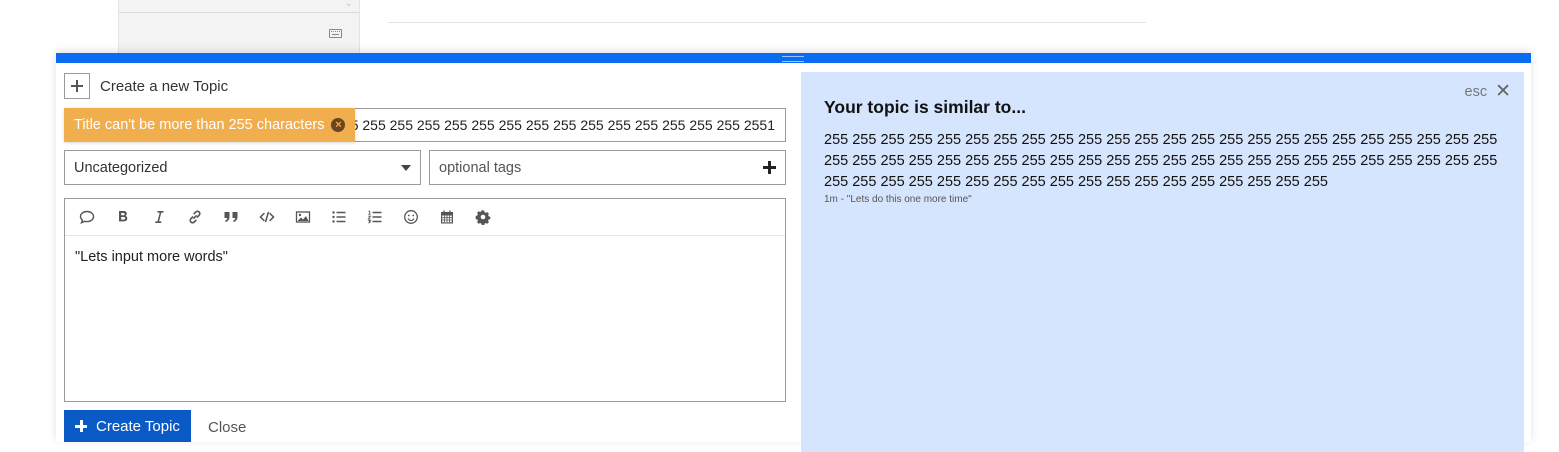 The height and width of the screenshot is (452, 1559). What do you see at coordinates (425, 257) in the screenshot?
I see `editor-textarea: "Lets input more words"` at bounding box center [425, 257].